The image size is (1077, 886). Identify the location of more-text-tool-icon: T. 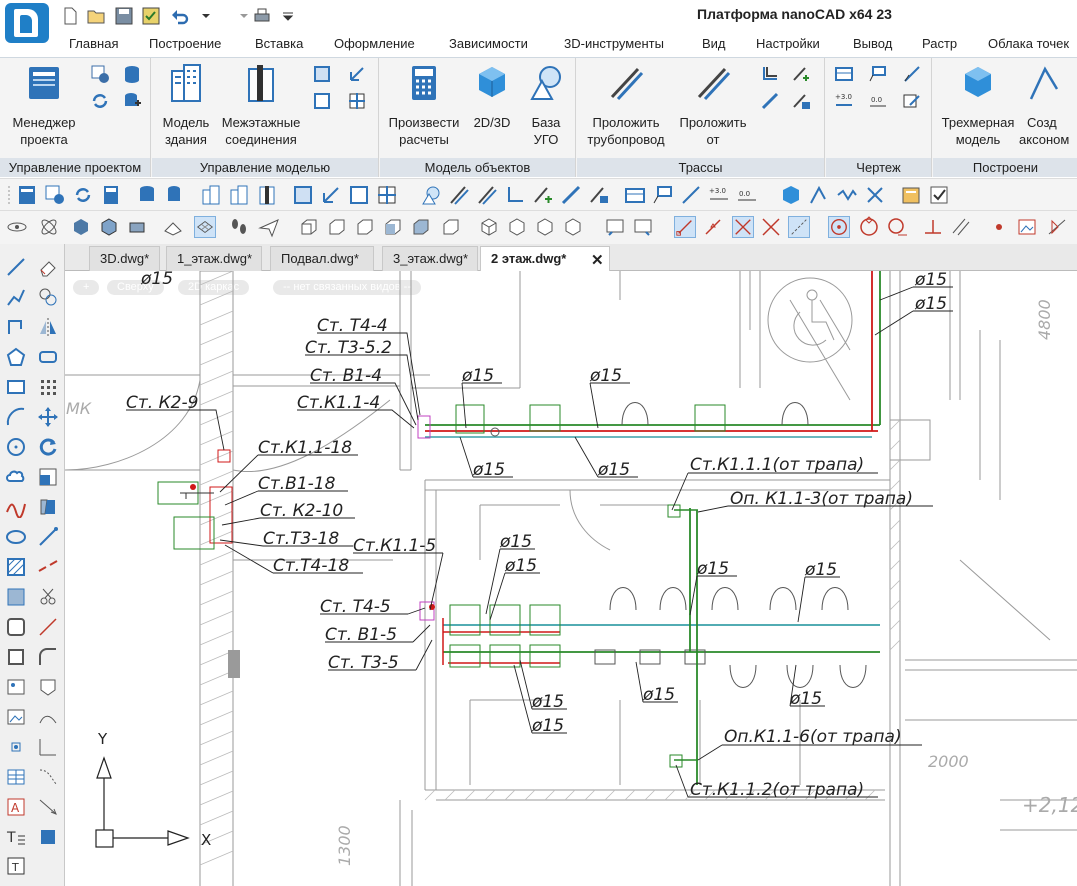
(16, 865).